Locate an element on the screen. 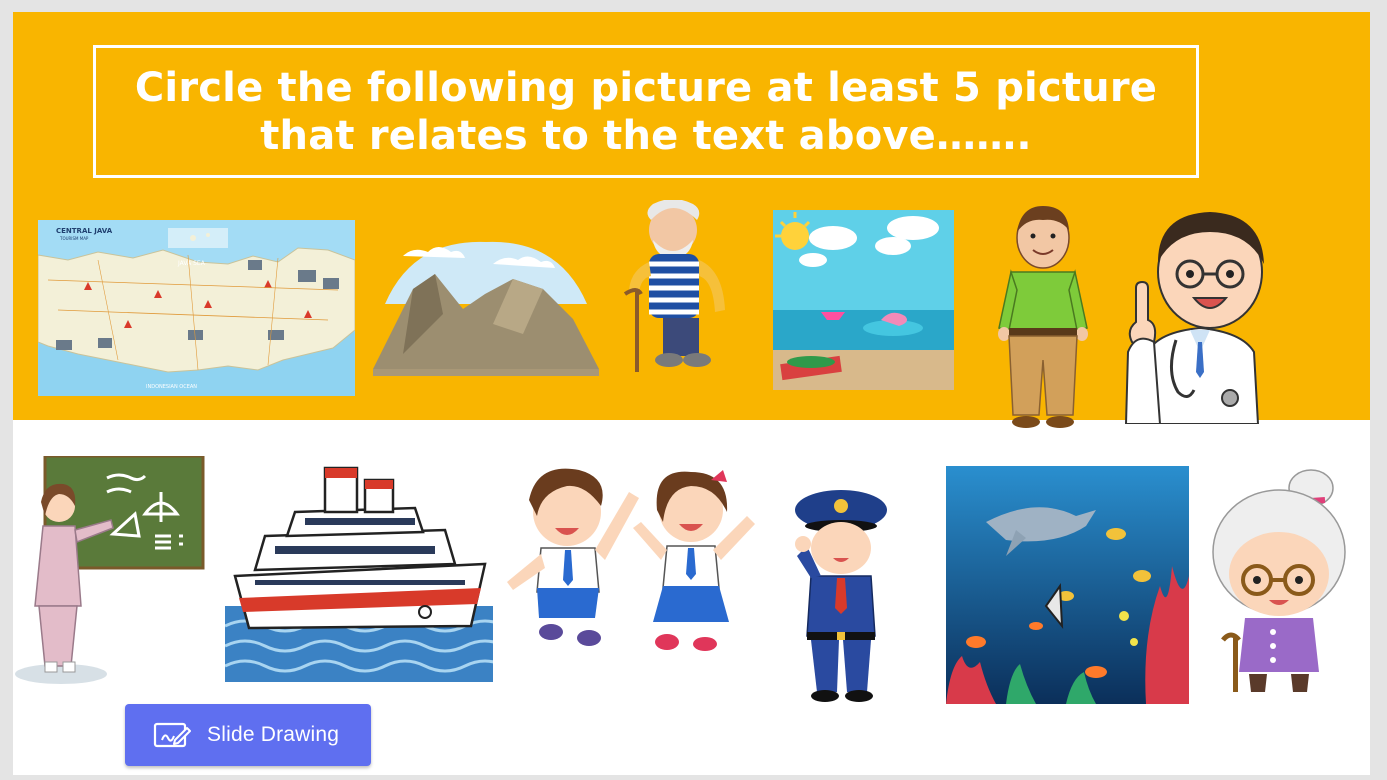 Image resolution: width=1387 pixels, height=780 pixels. slide-title-line-2: that relates to the text above……. is located at coordinates (646, 135).